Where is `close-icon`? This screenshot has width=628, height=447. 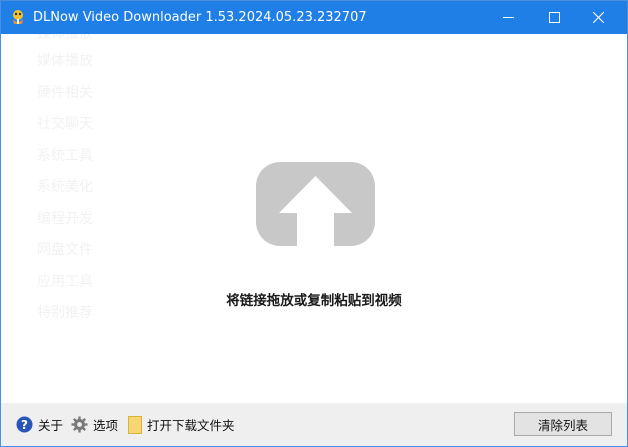
close-icon is located at coordinates (598, 17).